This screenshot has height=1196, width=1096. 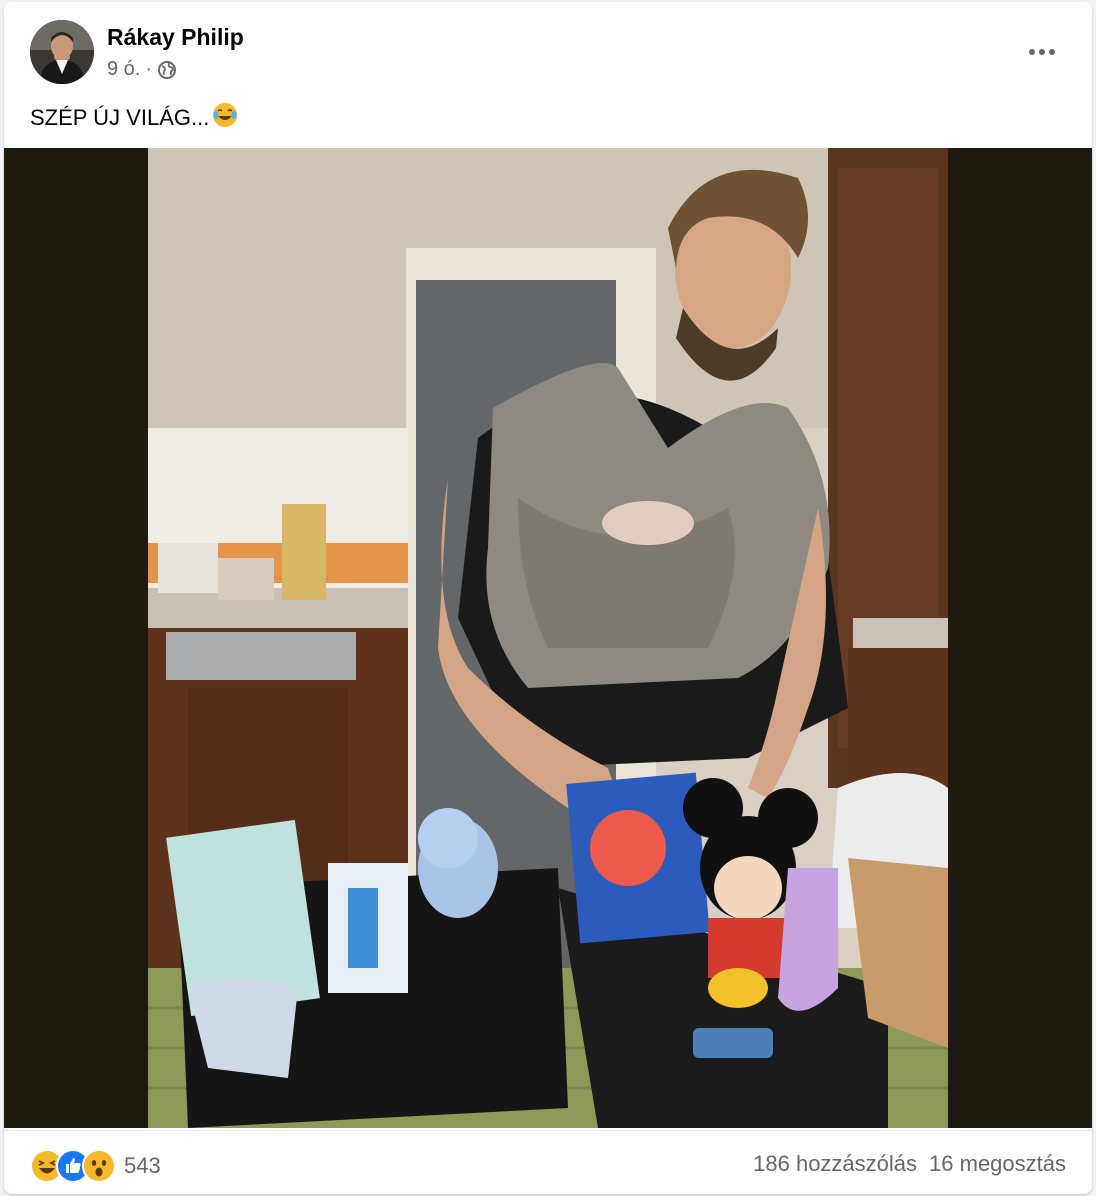 What do you see at coordinates (123, 69) in the screenshot?
I see `post-time: 9 ó.` at bounding box center [123, 69].